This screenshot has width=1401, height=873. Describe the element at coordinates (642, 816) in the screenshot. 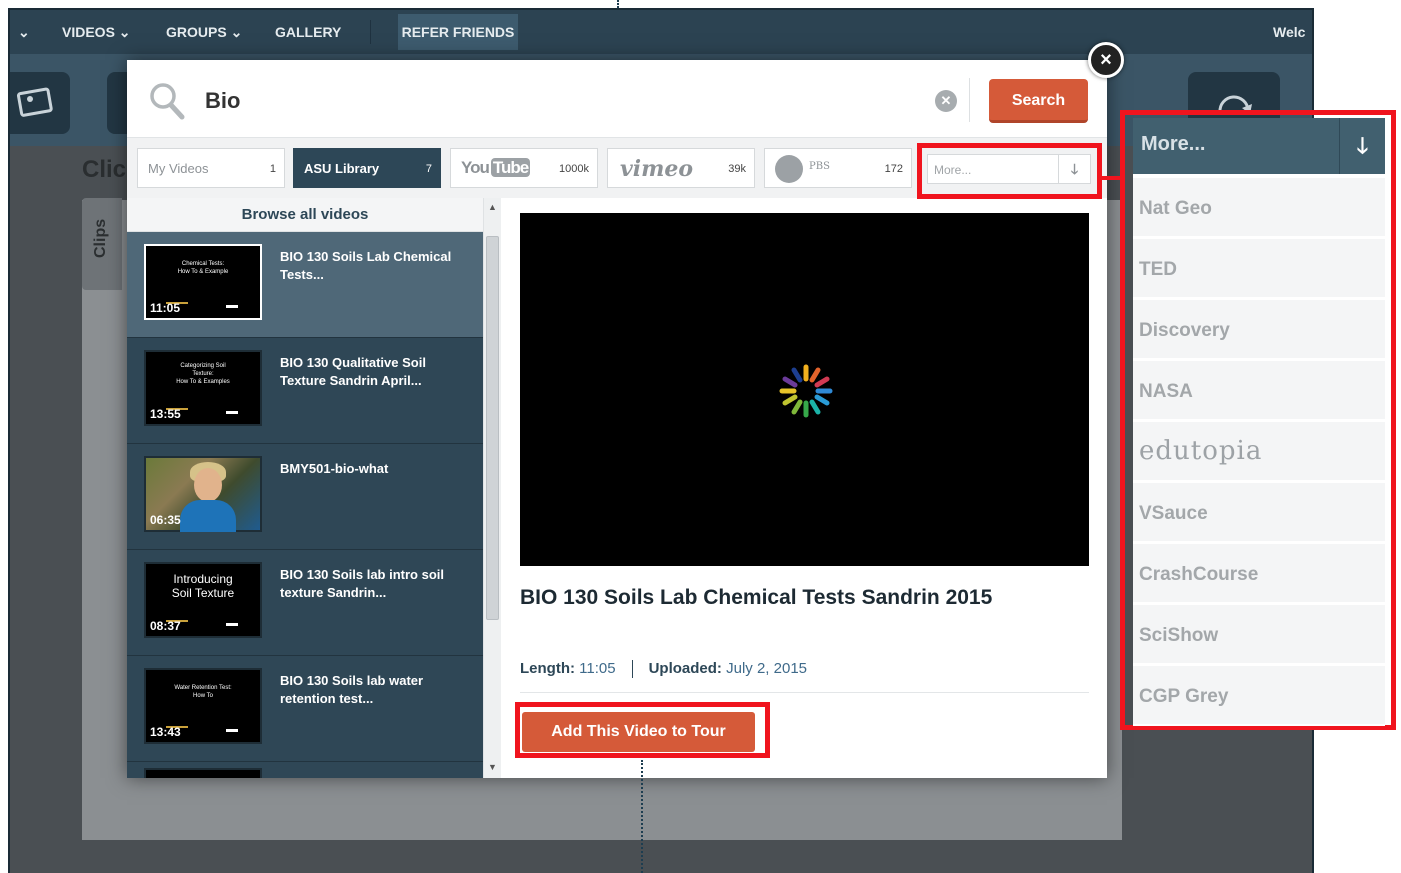

I see `dotted-guide` at that location.